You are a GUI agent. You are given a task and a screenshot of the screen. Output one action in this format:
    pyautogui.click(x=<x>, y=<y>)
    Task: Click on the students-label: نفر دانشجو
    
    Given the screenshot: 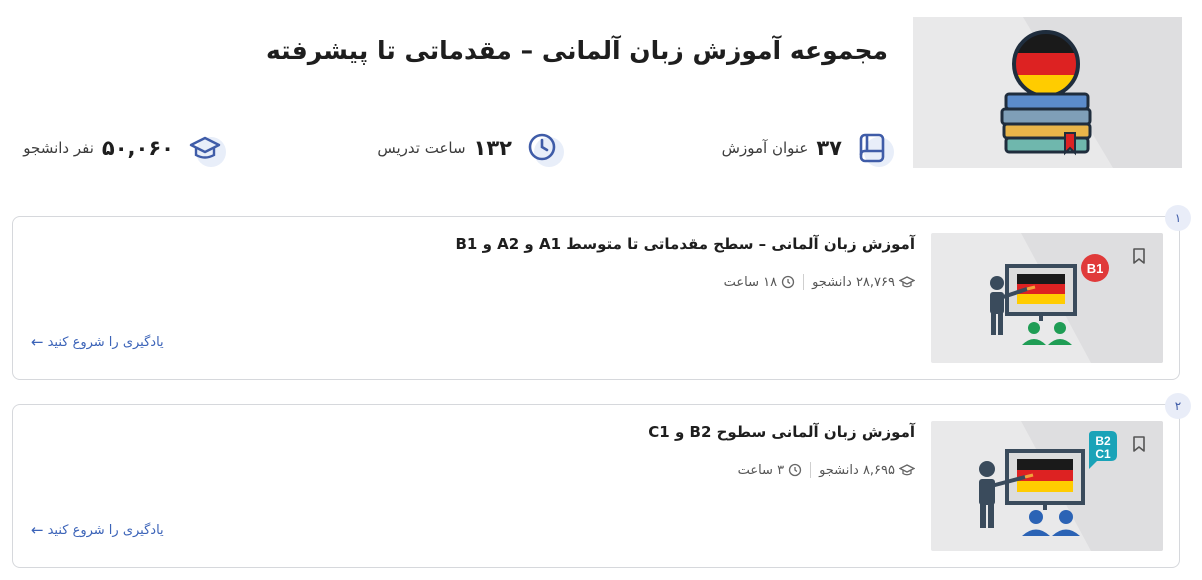 What is the action you would take?
    pyautogui.click(x=58, y=148)
    